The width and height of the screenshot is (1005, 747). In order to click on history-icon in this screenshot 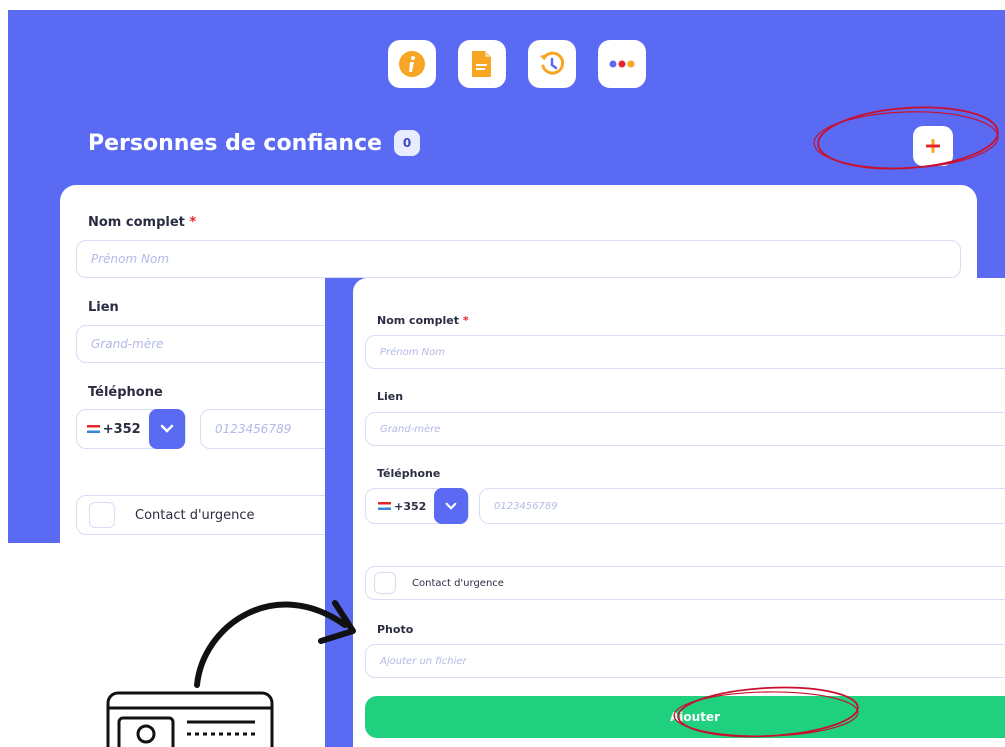, I will do `click(552, 63)`.